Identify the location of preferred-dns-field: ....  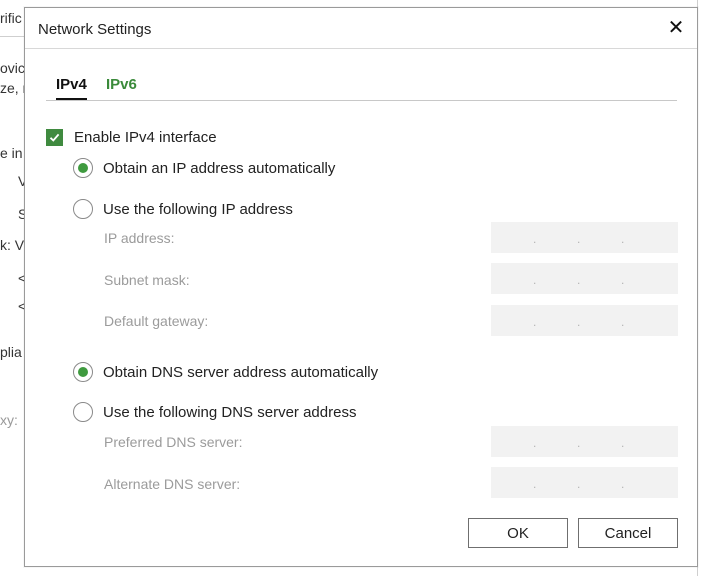
(584, 441).